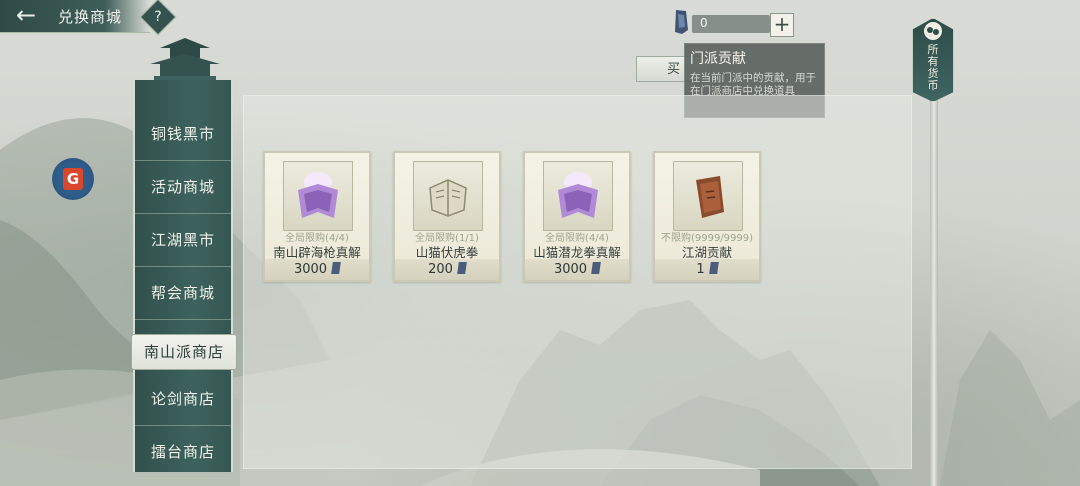 The width and height of the screenshot is (1080, 486). I want to click on currency-value: 0, so click(704, 23).